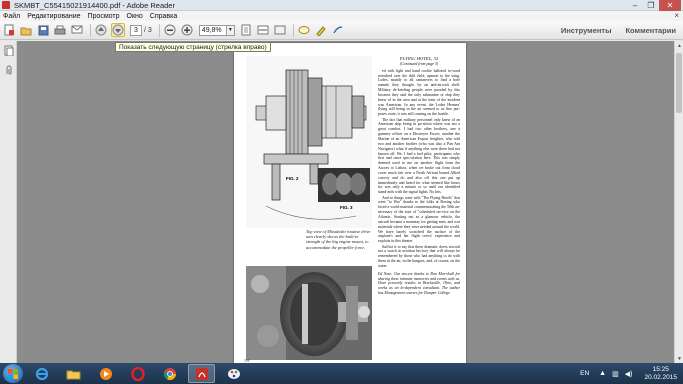  I want to click on internet-explorer-icon, so click(41, 373).